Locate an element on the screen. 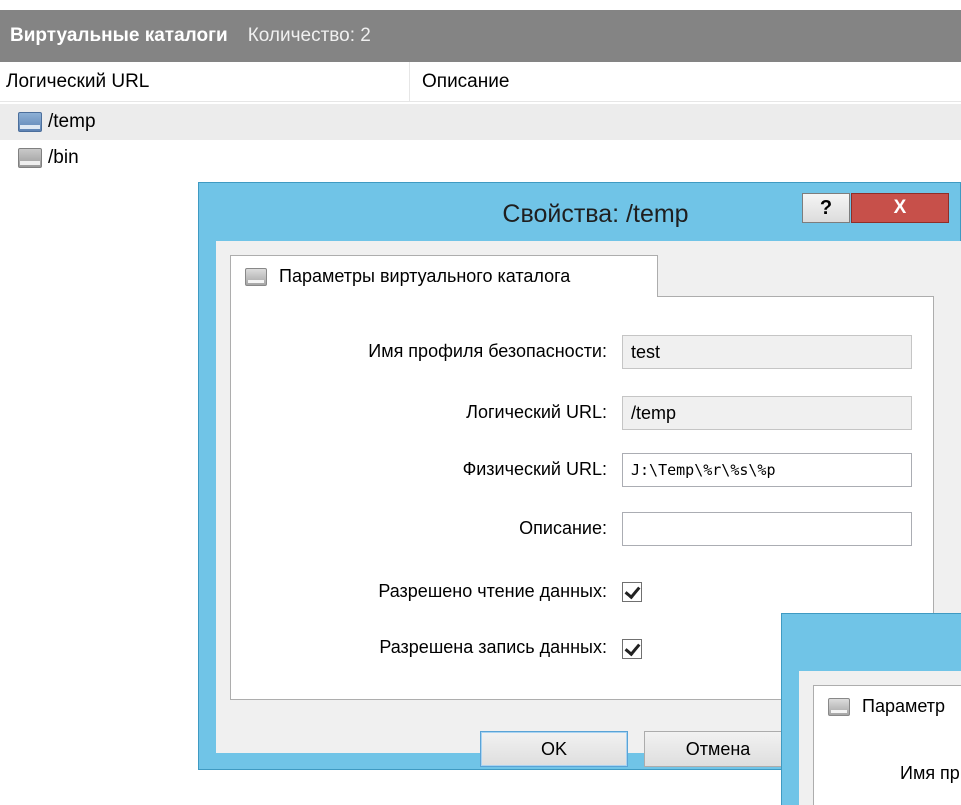 Image resolution: width=961 pixels, height=805 pixels. read-allowed-label: Разрешено чтение данных: is located at coordinates (492, 591).